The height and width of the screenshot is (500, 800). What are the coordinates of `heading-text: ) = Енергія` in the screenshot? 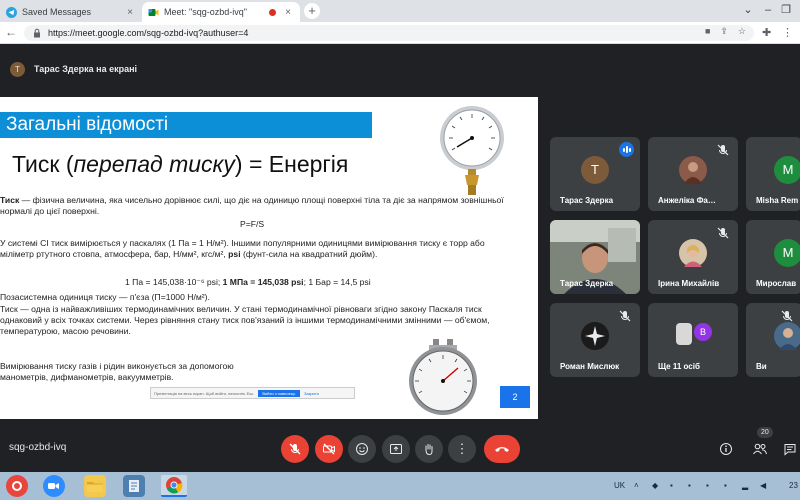 It's located at (291, 164).